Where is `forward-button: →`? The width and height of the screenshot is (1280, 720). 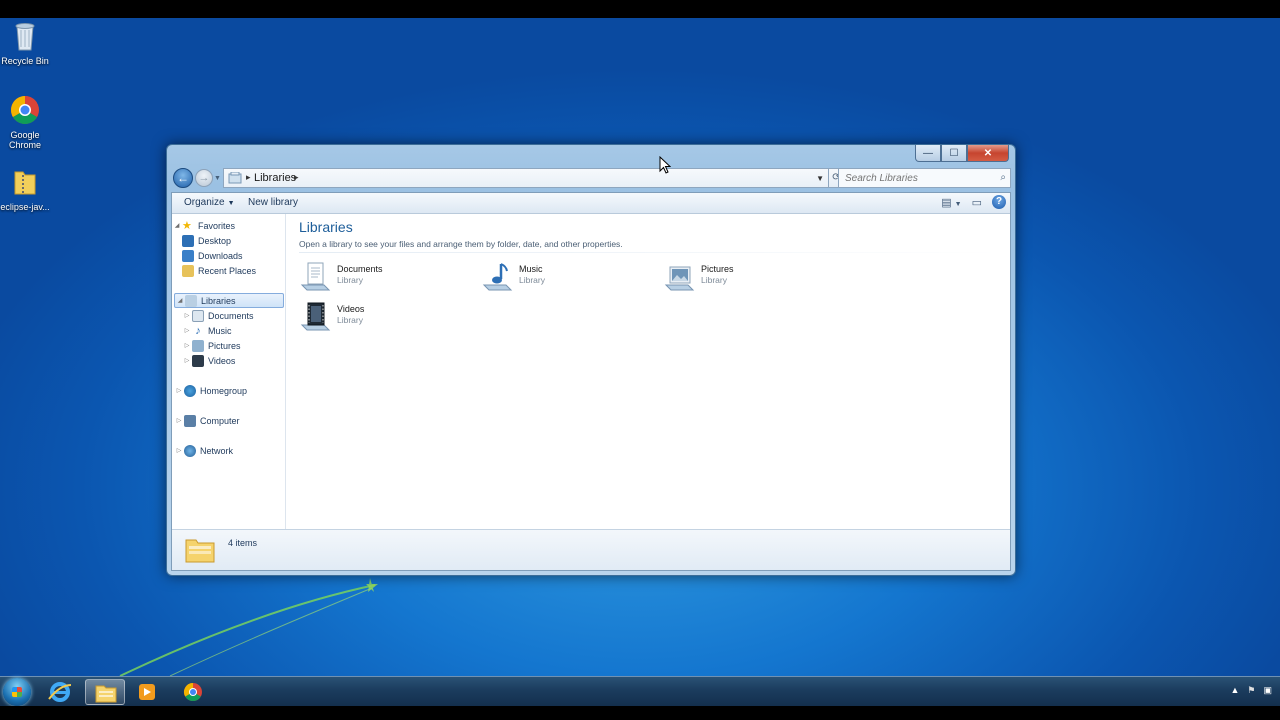
forward-button: → is located at coordinates (204, 178).